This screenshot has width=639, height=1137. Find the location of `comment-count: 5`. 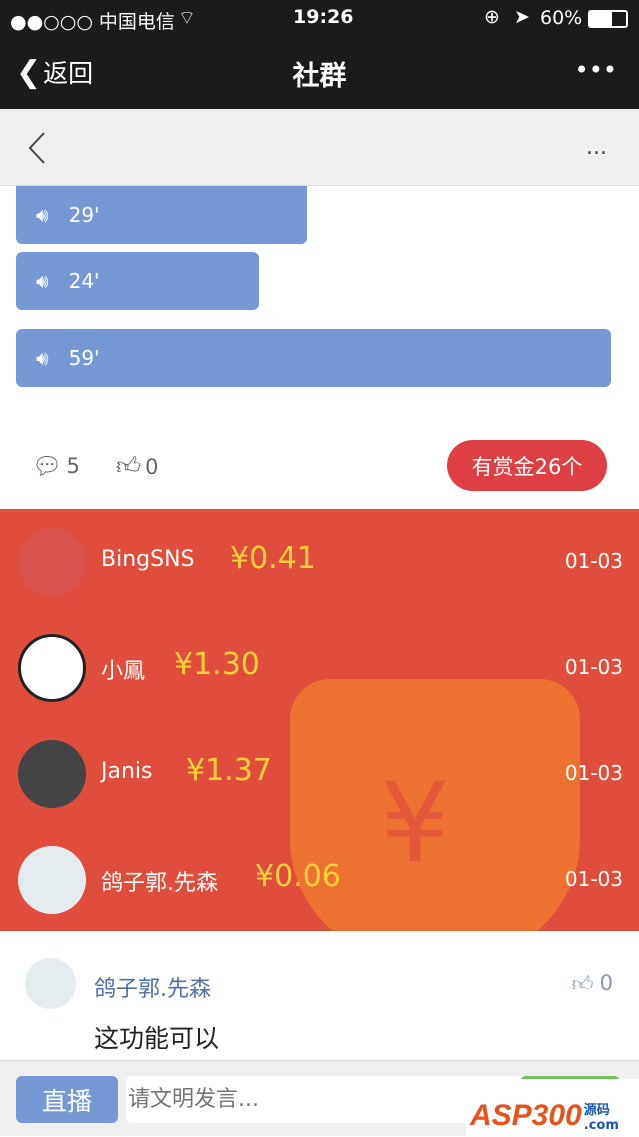

comment-count: 5 is located at coordinates (73, 466).